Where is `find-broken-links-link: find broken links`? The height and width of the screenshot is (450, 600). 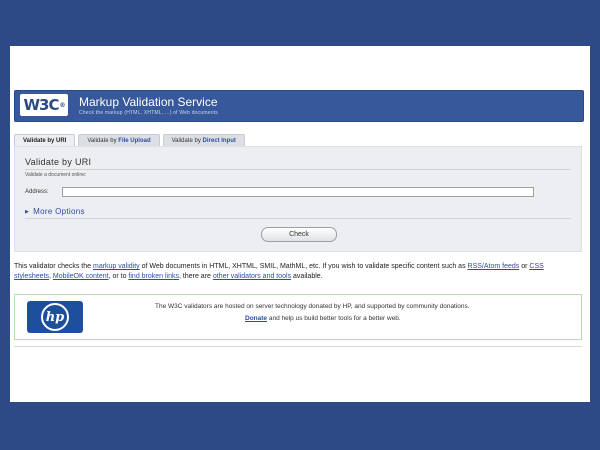
find-broken-links-link: find broken links is located at coordinates (153, 276).